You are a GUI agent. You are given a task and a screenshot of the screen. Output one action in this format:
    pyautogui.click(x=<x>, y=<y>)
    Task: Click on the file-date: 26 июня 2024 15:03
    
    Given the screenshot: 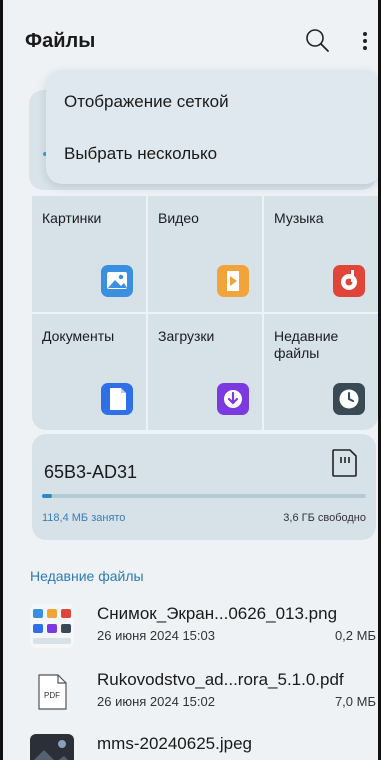 What is the action you would take?
    pyautogui.click(x=156, y=635)
    